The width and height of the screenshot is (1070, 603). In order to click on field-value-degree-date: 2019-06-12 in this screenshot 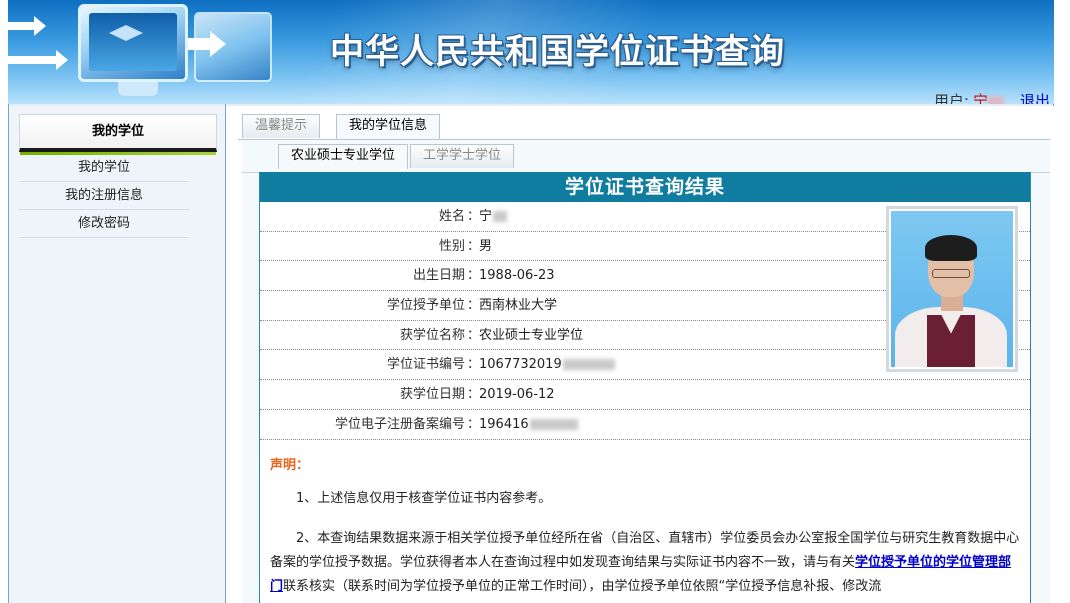, I will do `click(517, 395)`.